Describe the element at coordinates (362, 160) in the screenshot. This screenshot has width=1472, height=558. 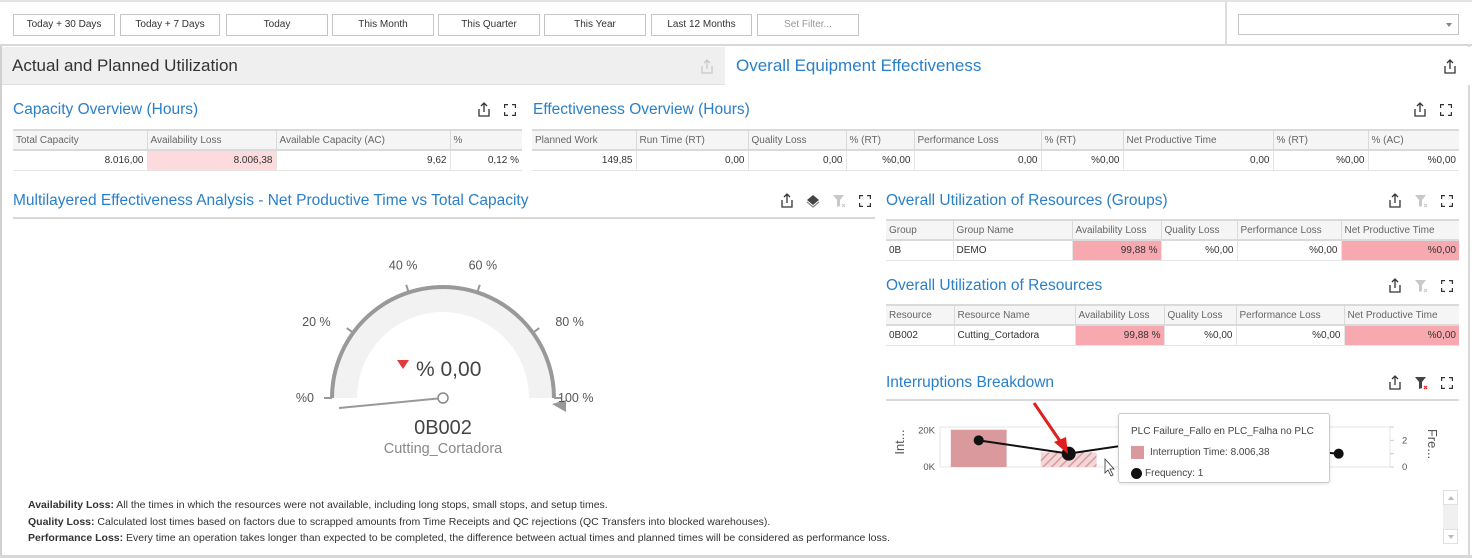
I see `available-capacity-cell: 9,62` at that location.